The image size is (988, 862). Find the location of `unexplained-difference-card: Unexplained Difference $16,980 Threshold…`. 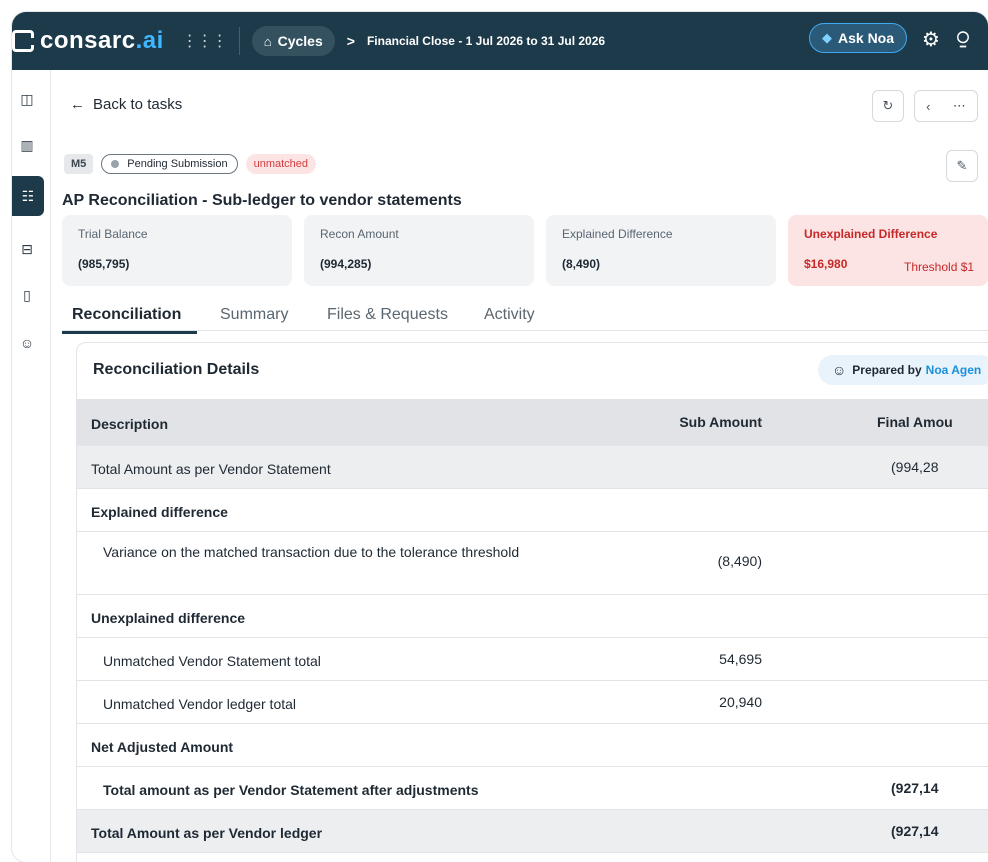

unexplained-difference-card: Unexplained Difference $16,980 Threshold… is located at coordinates (888, 250).